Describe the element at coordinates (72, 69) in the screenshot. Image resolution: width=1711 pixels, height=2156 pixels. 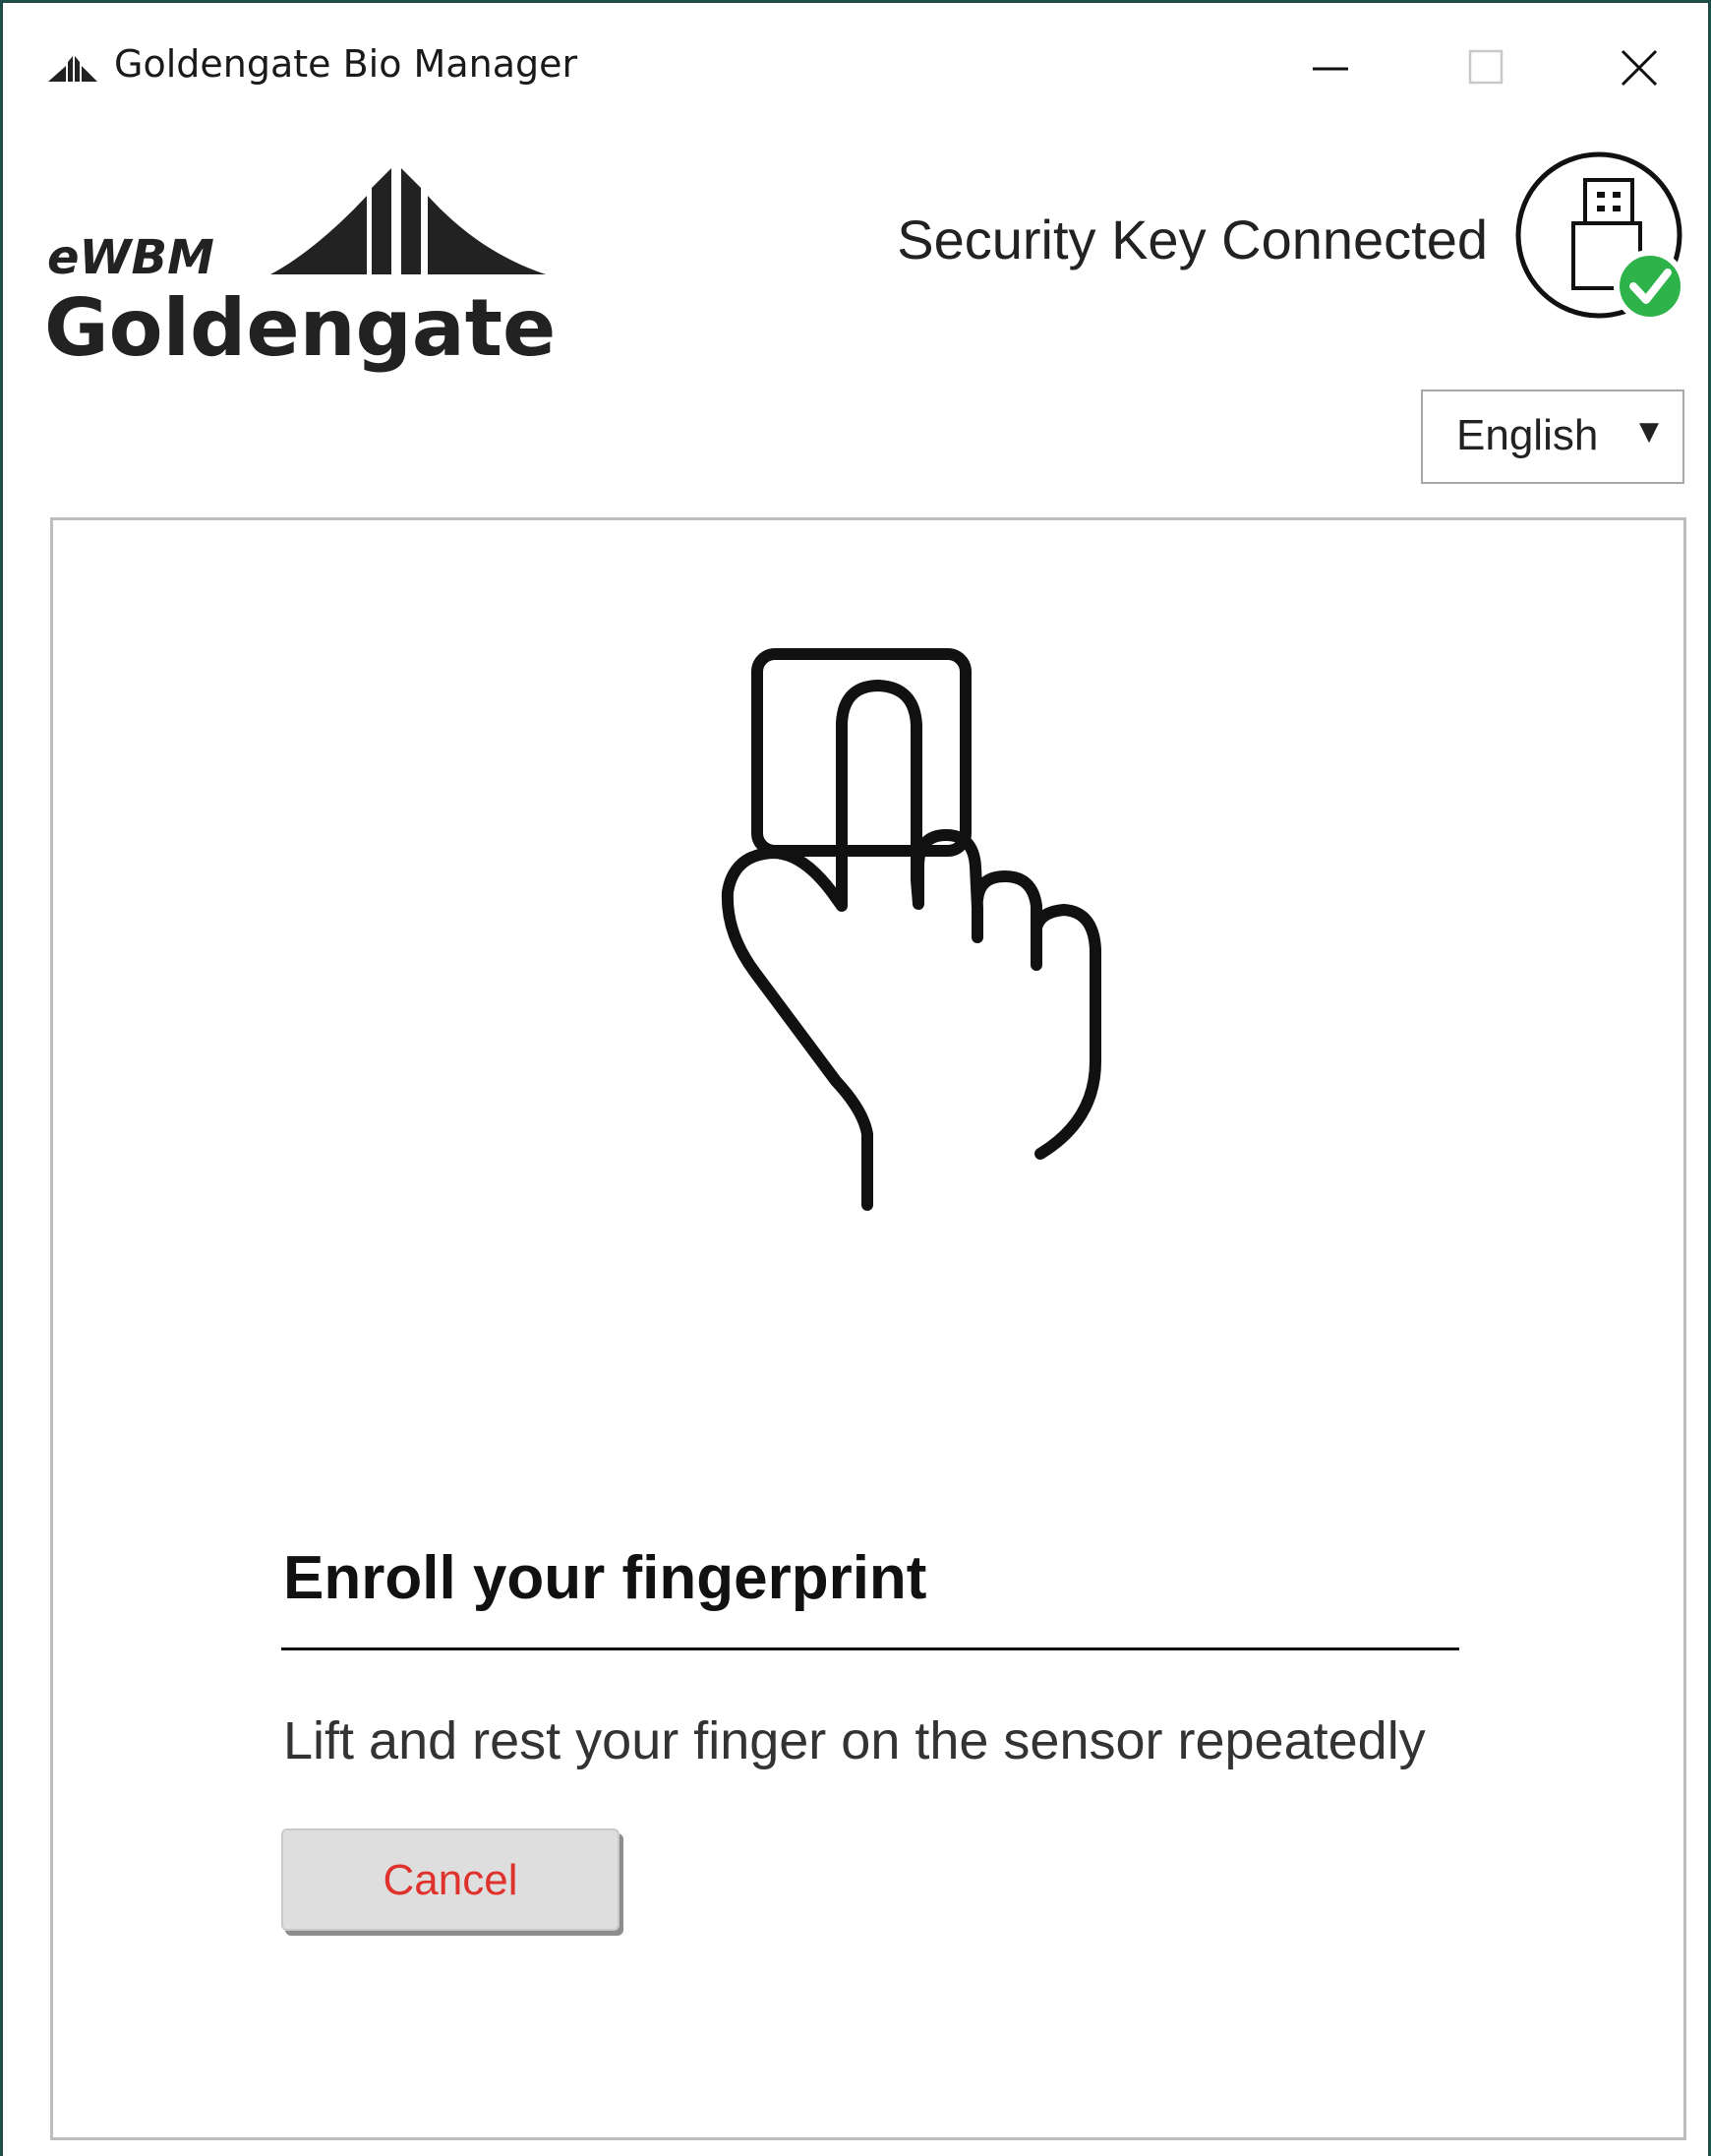
I see `mountain-logo-icon` at that location.